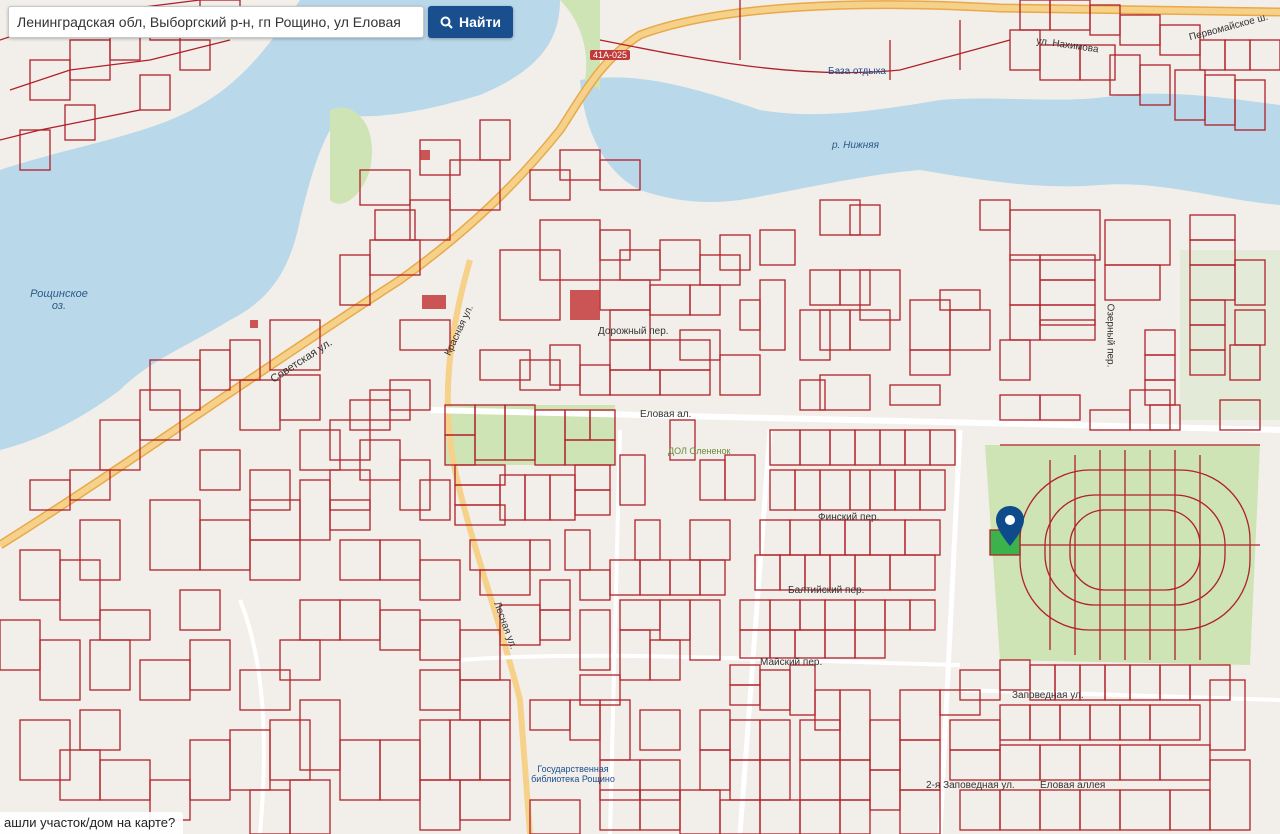  I want to click on river-label: р. Нижняя, so click(855, 145).